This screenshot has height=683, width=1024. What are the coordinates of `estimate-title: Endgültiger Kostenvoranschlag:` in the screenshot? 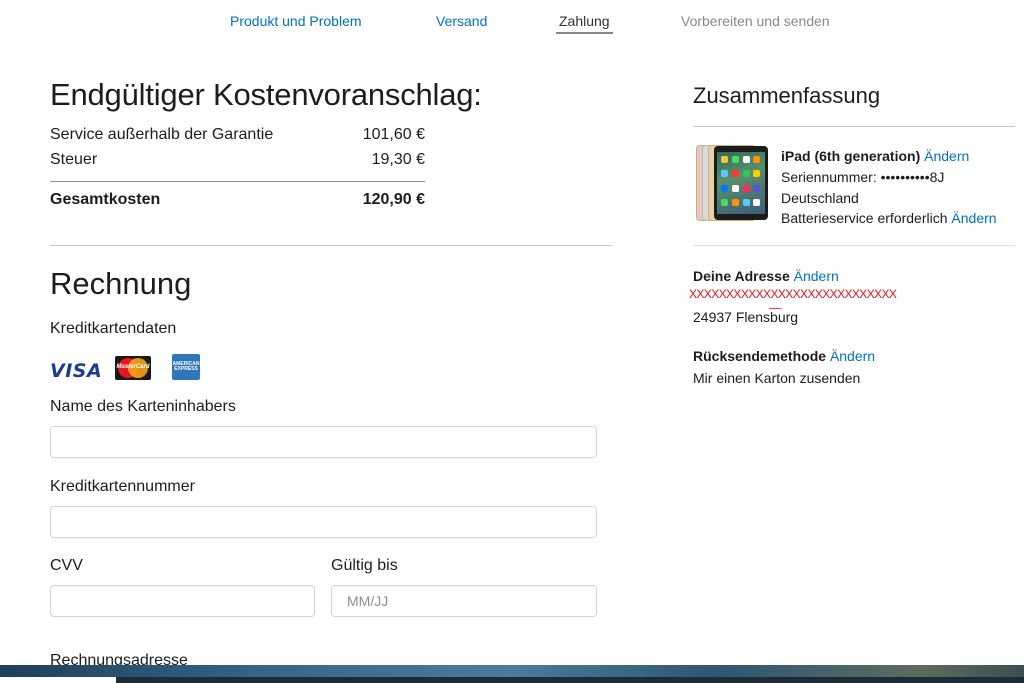 It's located at (266, 94).